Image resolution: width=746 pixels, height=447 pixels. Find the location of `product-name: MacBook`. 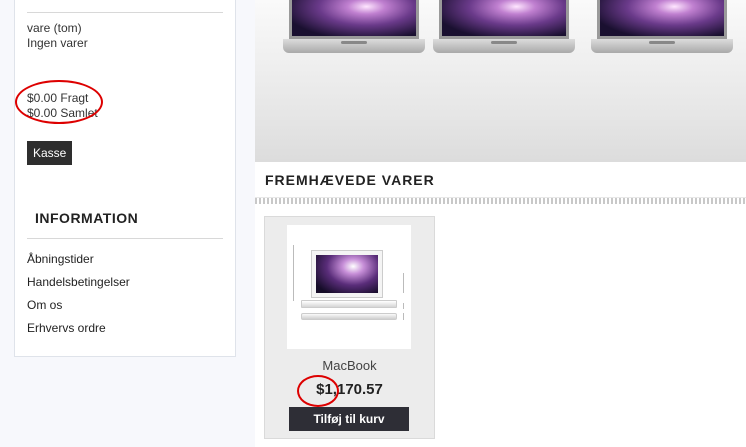

product-name: MacBook is located at coordinates (349, 365).